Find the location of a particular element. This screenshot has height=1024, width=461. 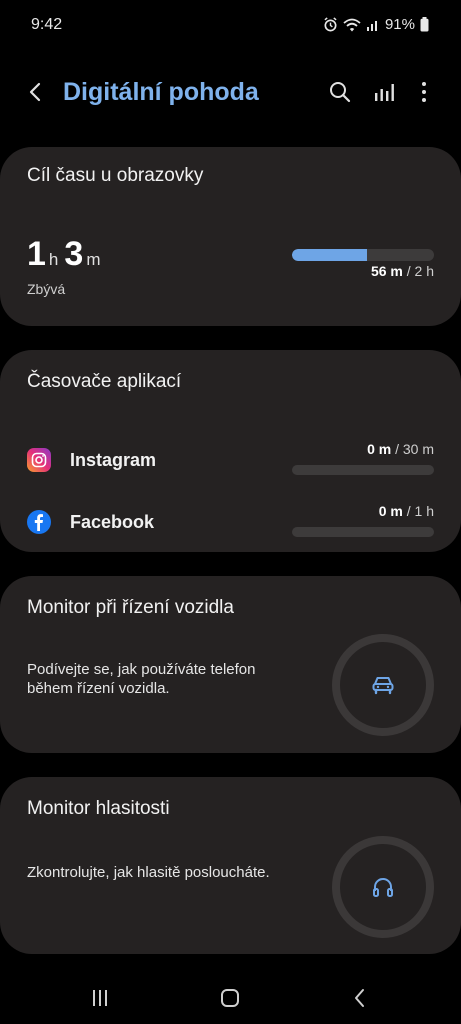

screen-time-goal-value: / 2 h is located at coordinates (420, 271).